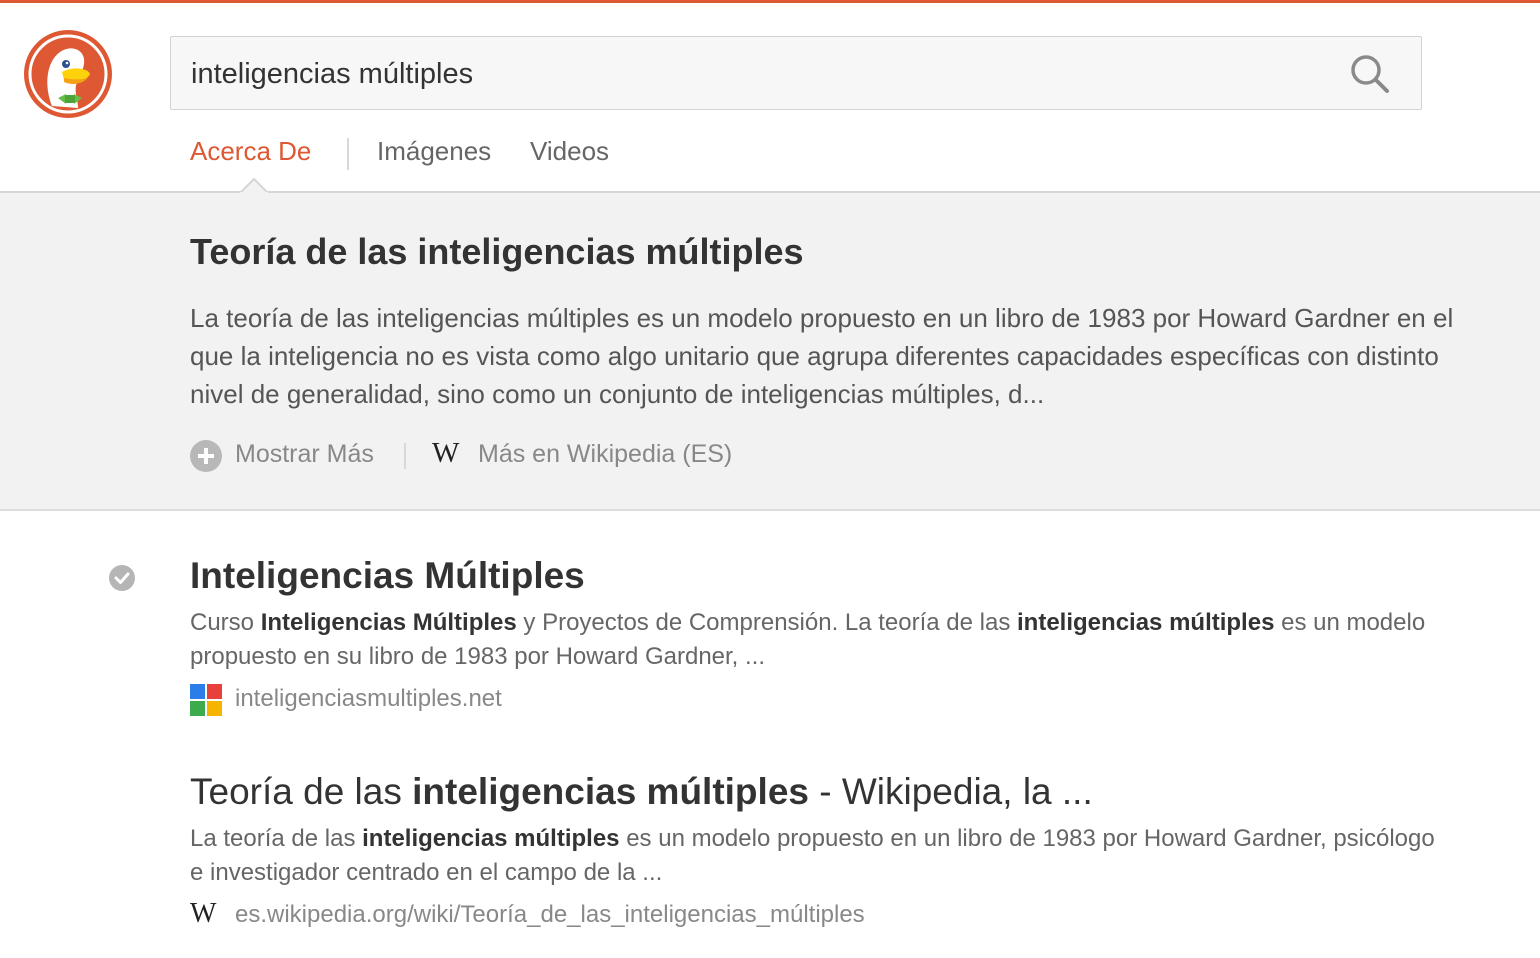  I want to click on result-url-link: inteligenciasmultiples.net, so click(820, 700).